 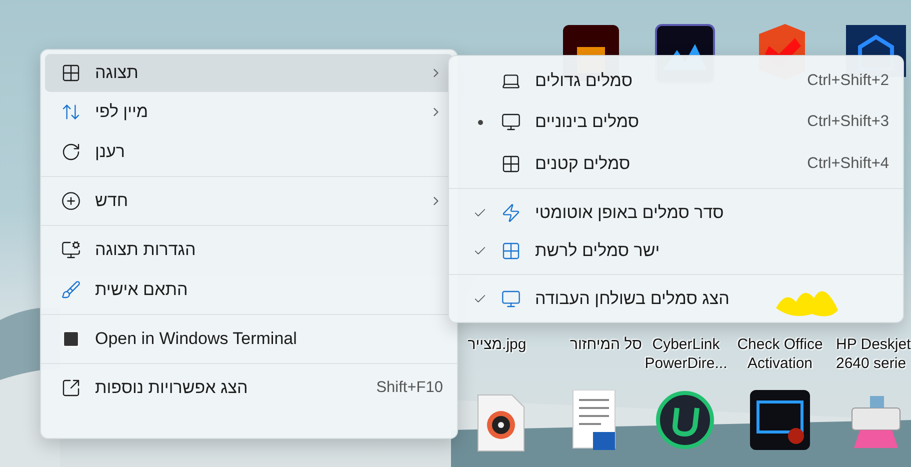 I want to click on desktop-icon-label: סל המיחזור, so click(x=606, y=344).